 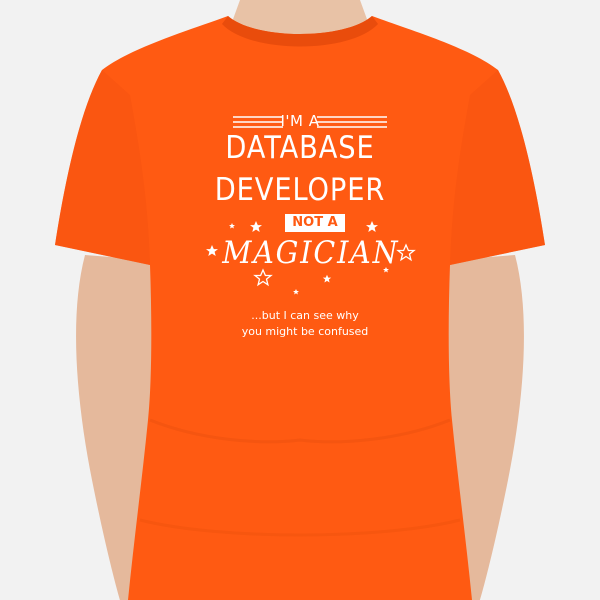 I want to click on role-line-1: DATABASE, so click(x=300, y=148).